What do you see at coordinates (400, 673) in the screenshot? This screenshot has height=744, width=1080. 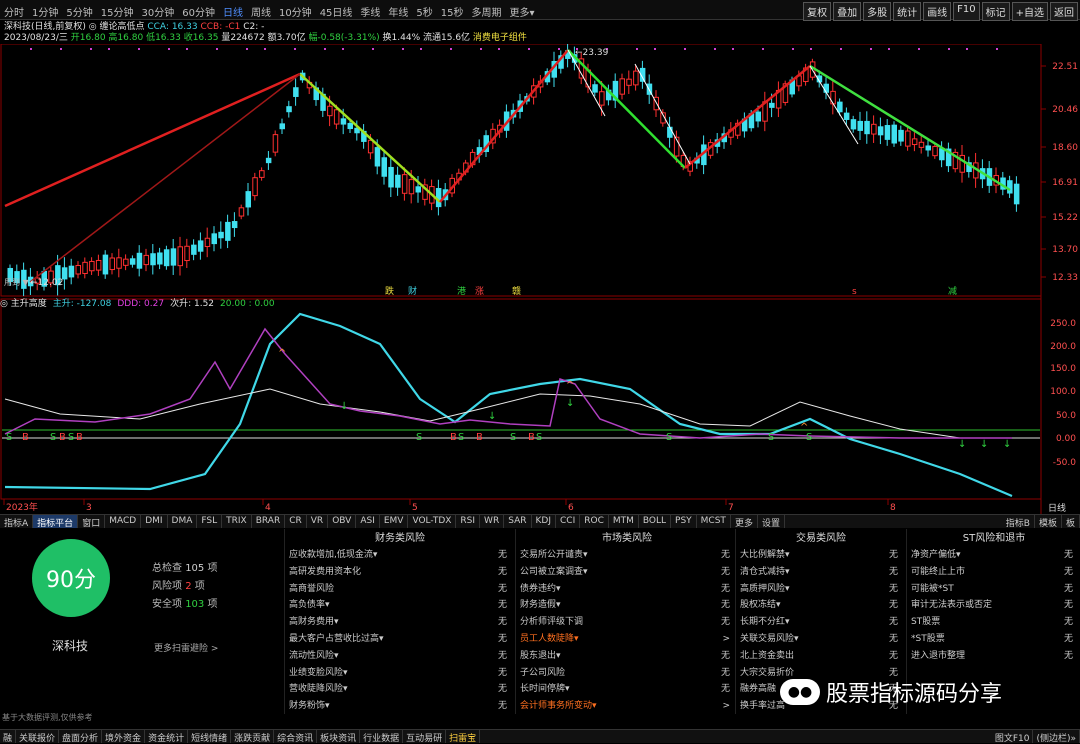 I see `risk-row: 业绩变脸风险▾ 无` at bounding box center [400, 673].